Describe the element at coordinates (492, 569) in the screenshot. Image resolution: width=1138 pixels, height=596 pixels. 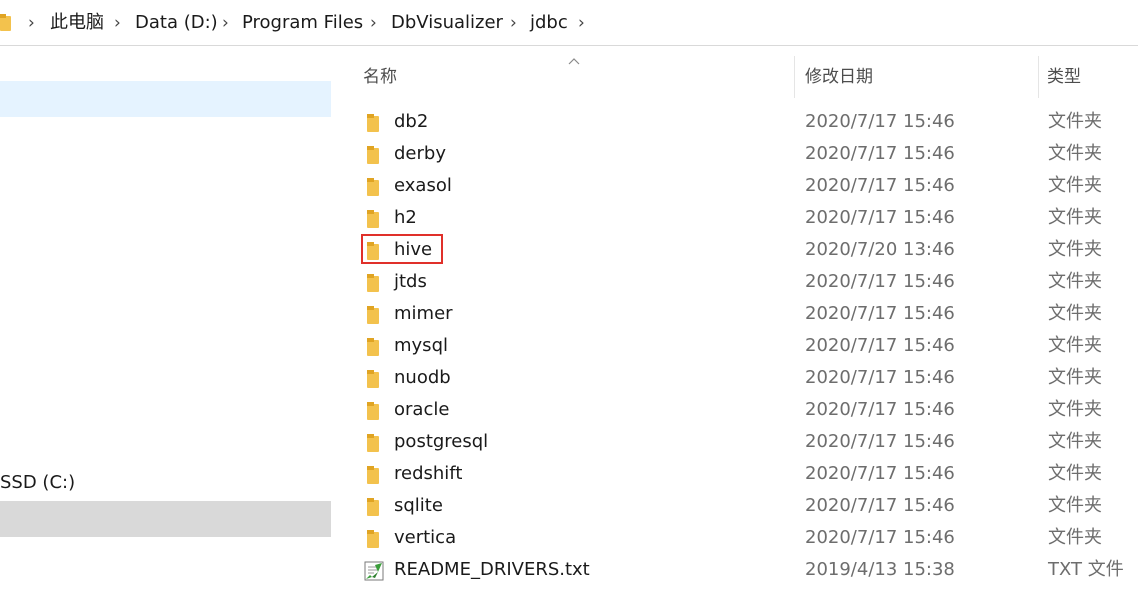
I see `file-name: README_DRIVERS.txt` at that location.